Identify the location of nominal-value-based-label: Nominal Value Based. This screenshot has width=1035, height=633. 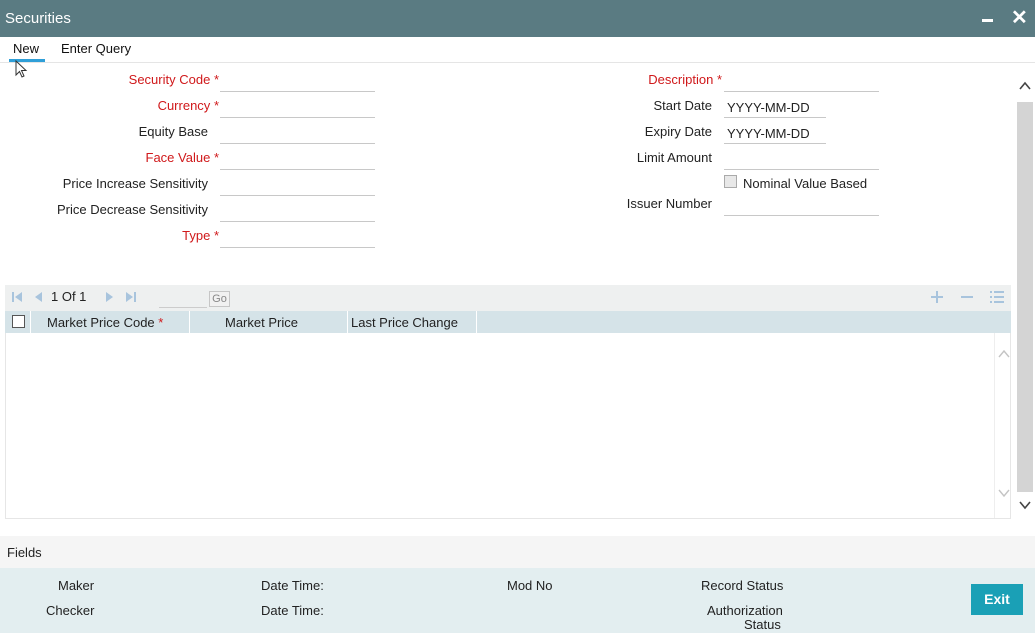
(805, 183).